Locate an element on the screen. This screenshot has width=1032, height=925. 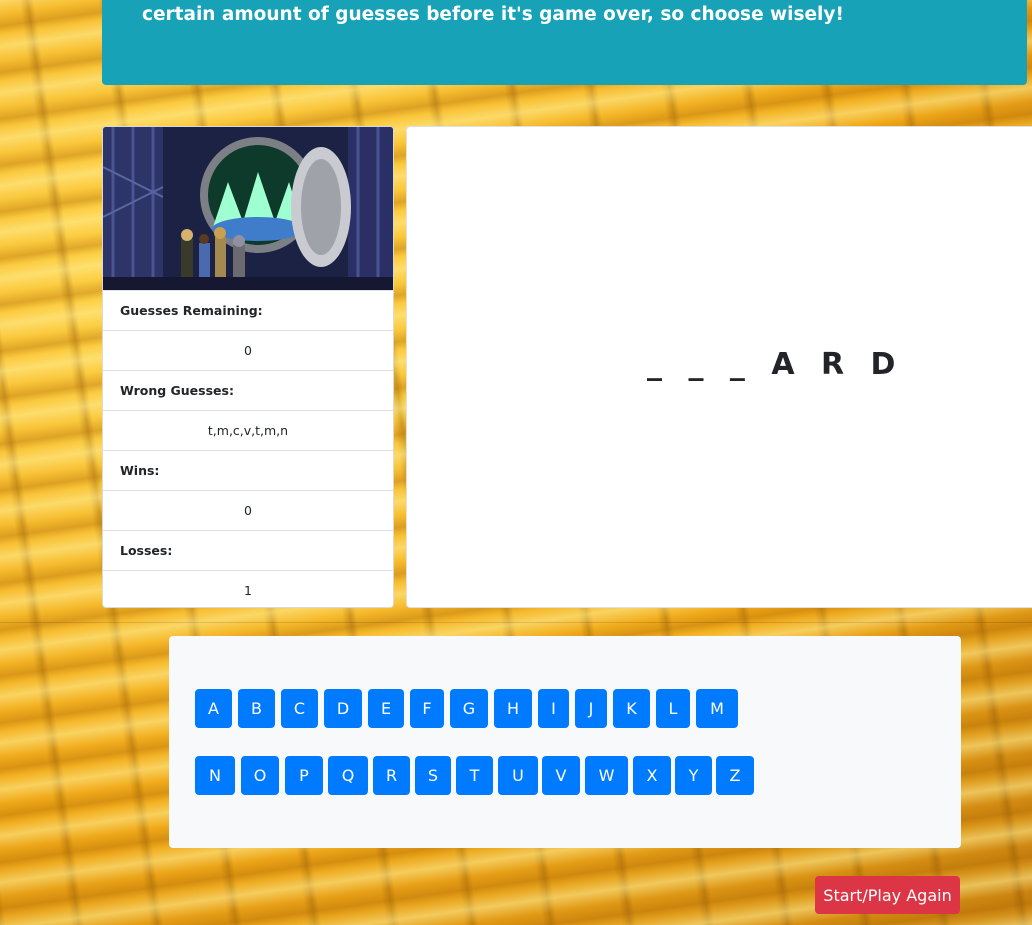
vault-illustration is located at coordinates (248, 208).